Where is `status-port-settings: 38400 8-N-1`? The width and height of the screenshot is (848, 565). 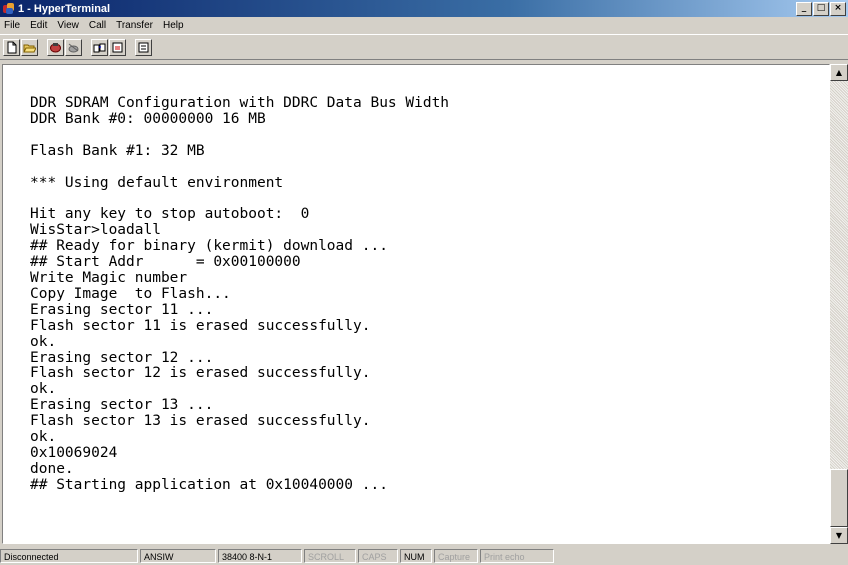 status-port-settings: 38400 8-N-1 is located at coordinates (260, 556).